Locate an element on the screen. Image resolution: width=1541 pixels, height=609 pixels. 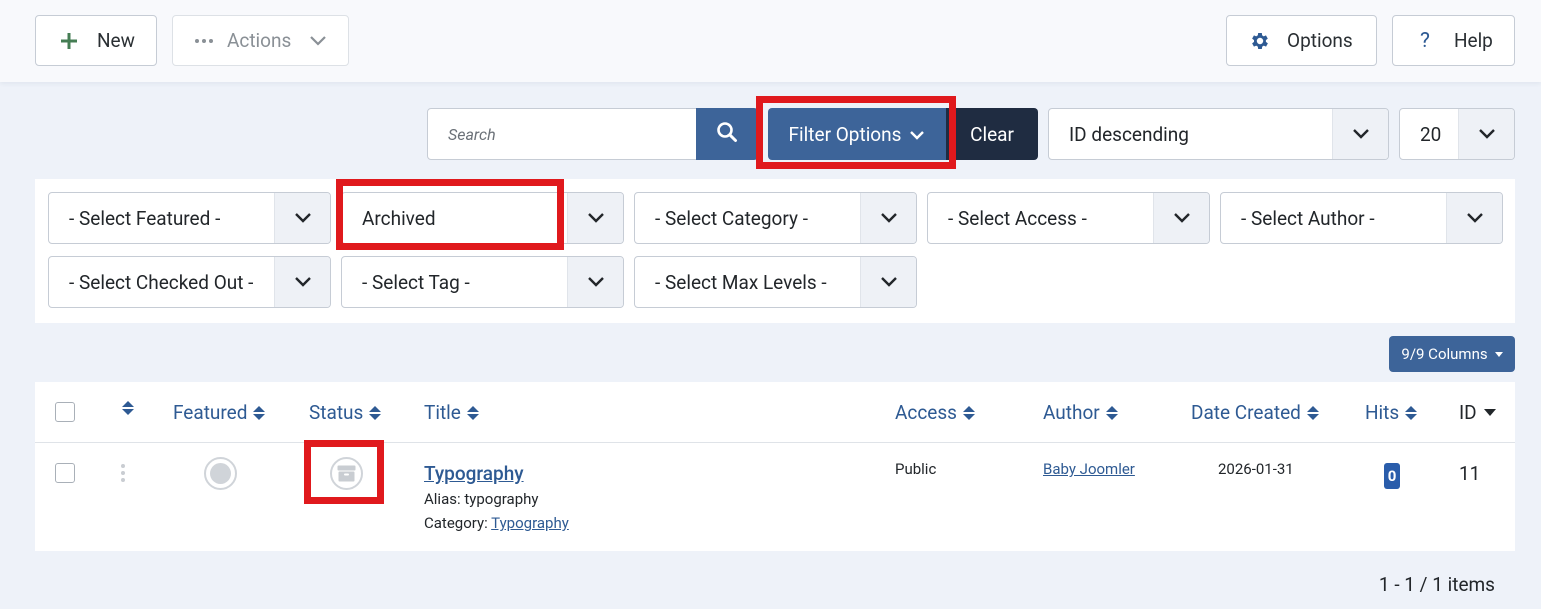
search-input: Search is located at coordinates (562, 134).